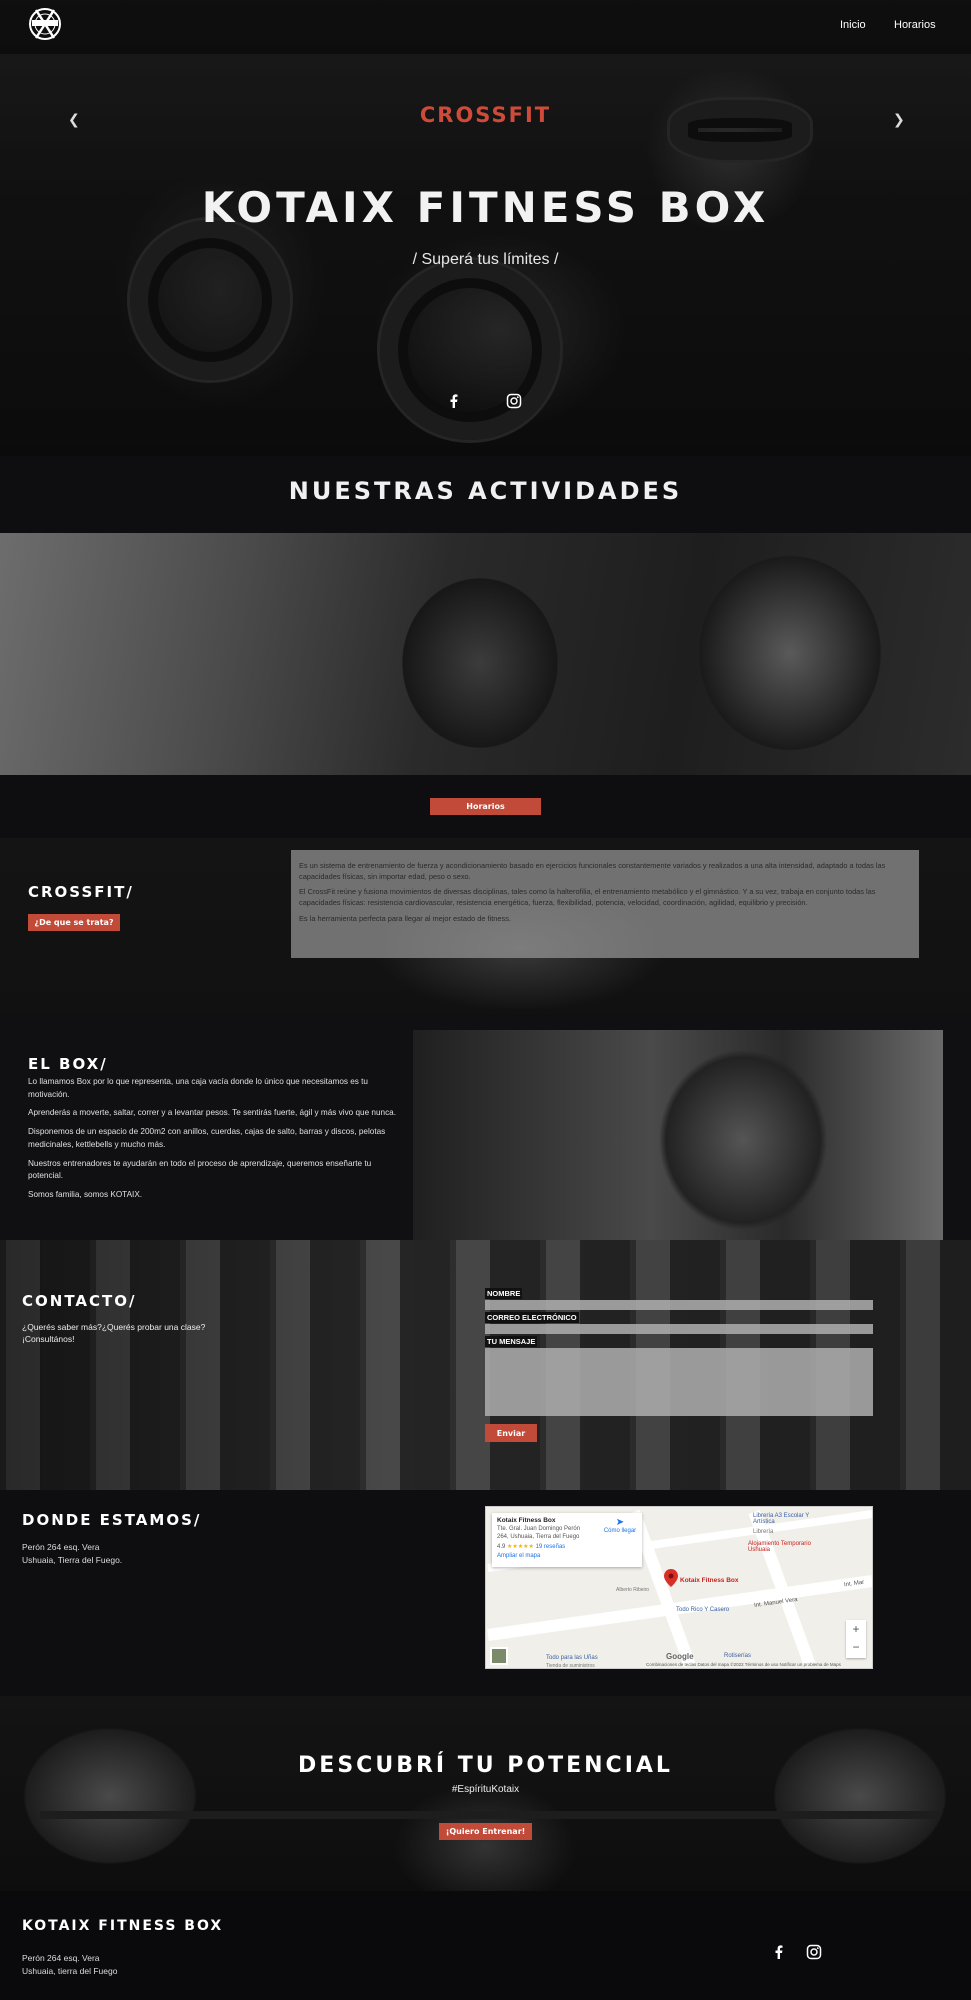 The width and height of the screenshot is (971, 2000). I want to click on navbar, so click(485, 27).